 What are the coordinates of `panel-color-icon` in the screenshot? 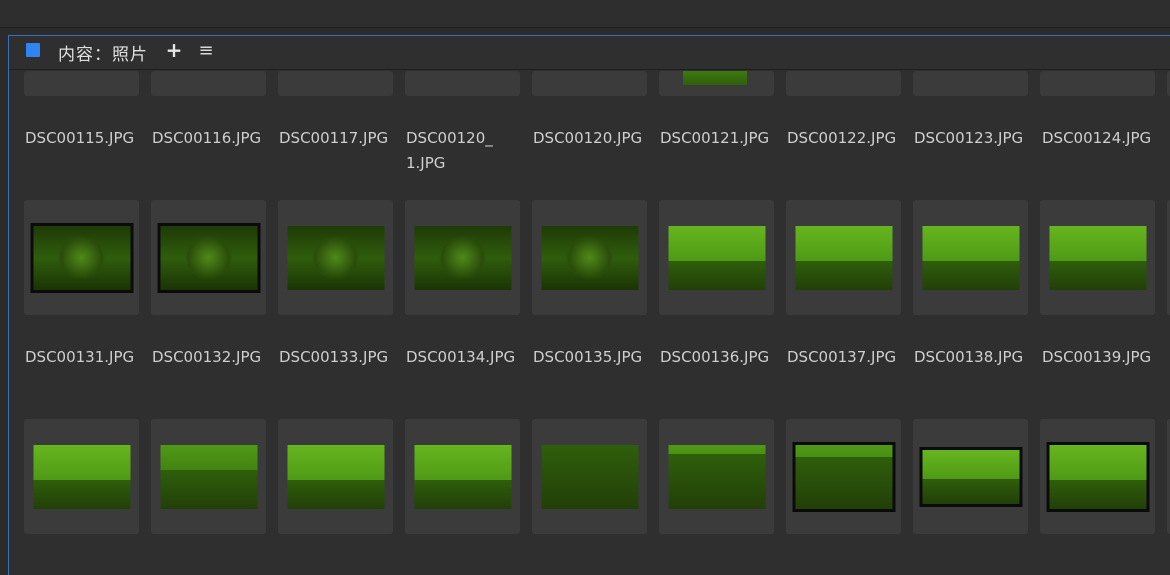 It's located at (33, 50).